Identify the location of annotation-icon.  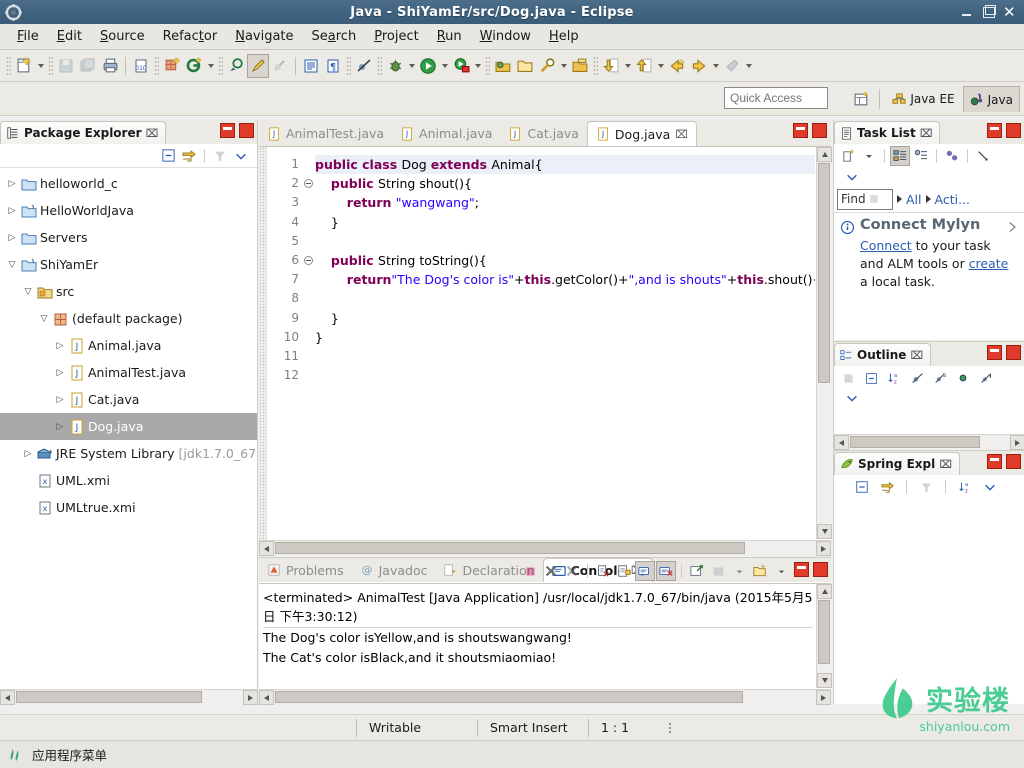
(258, 65).